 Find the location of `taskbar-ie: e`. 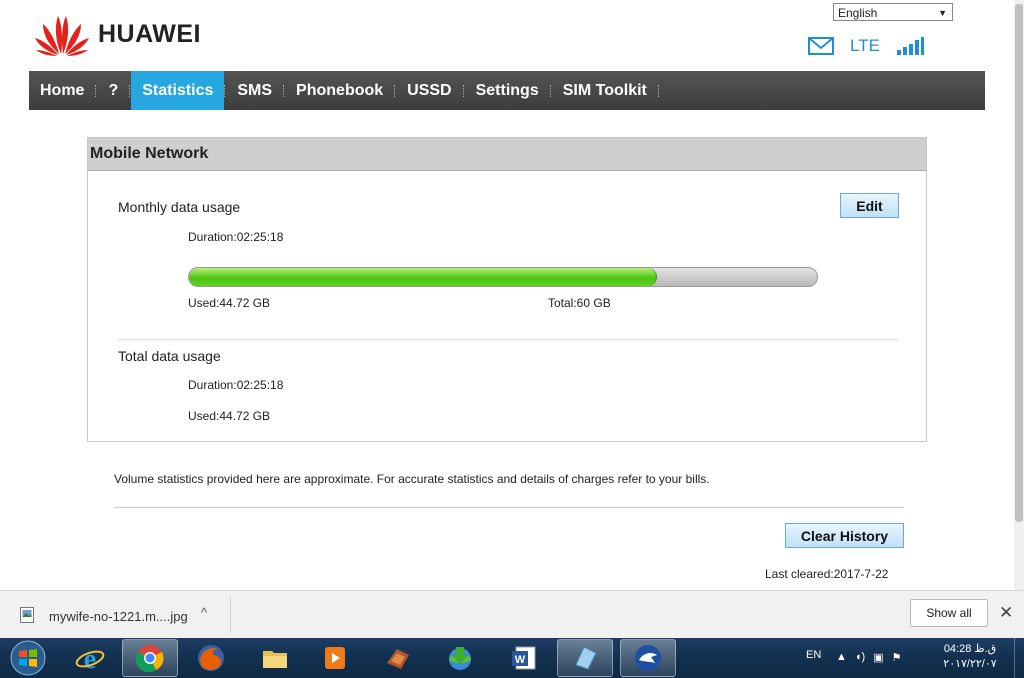

taskbar-ie: e is located at coordinates (90, 658).